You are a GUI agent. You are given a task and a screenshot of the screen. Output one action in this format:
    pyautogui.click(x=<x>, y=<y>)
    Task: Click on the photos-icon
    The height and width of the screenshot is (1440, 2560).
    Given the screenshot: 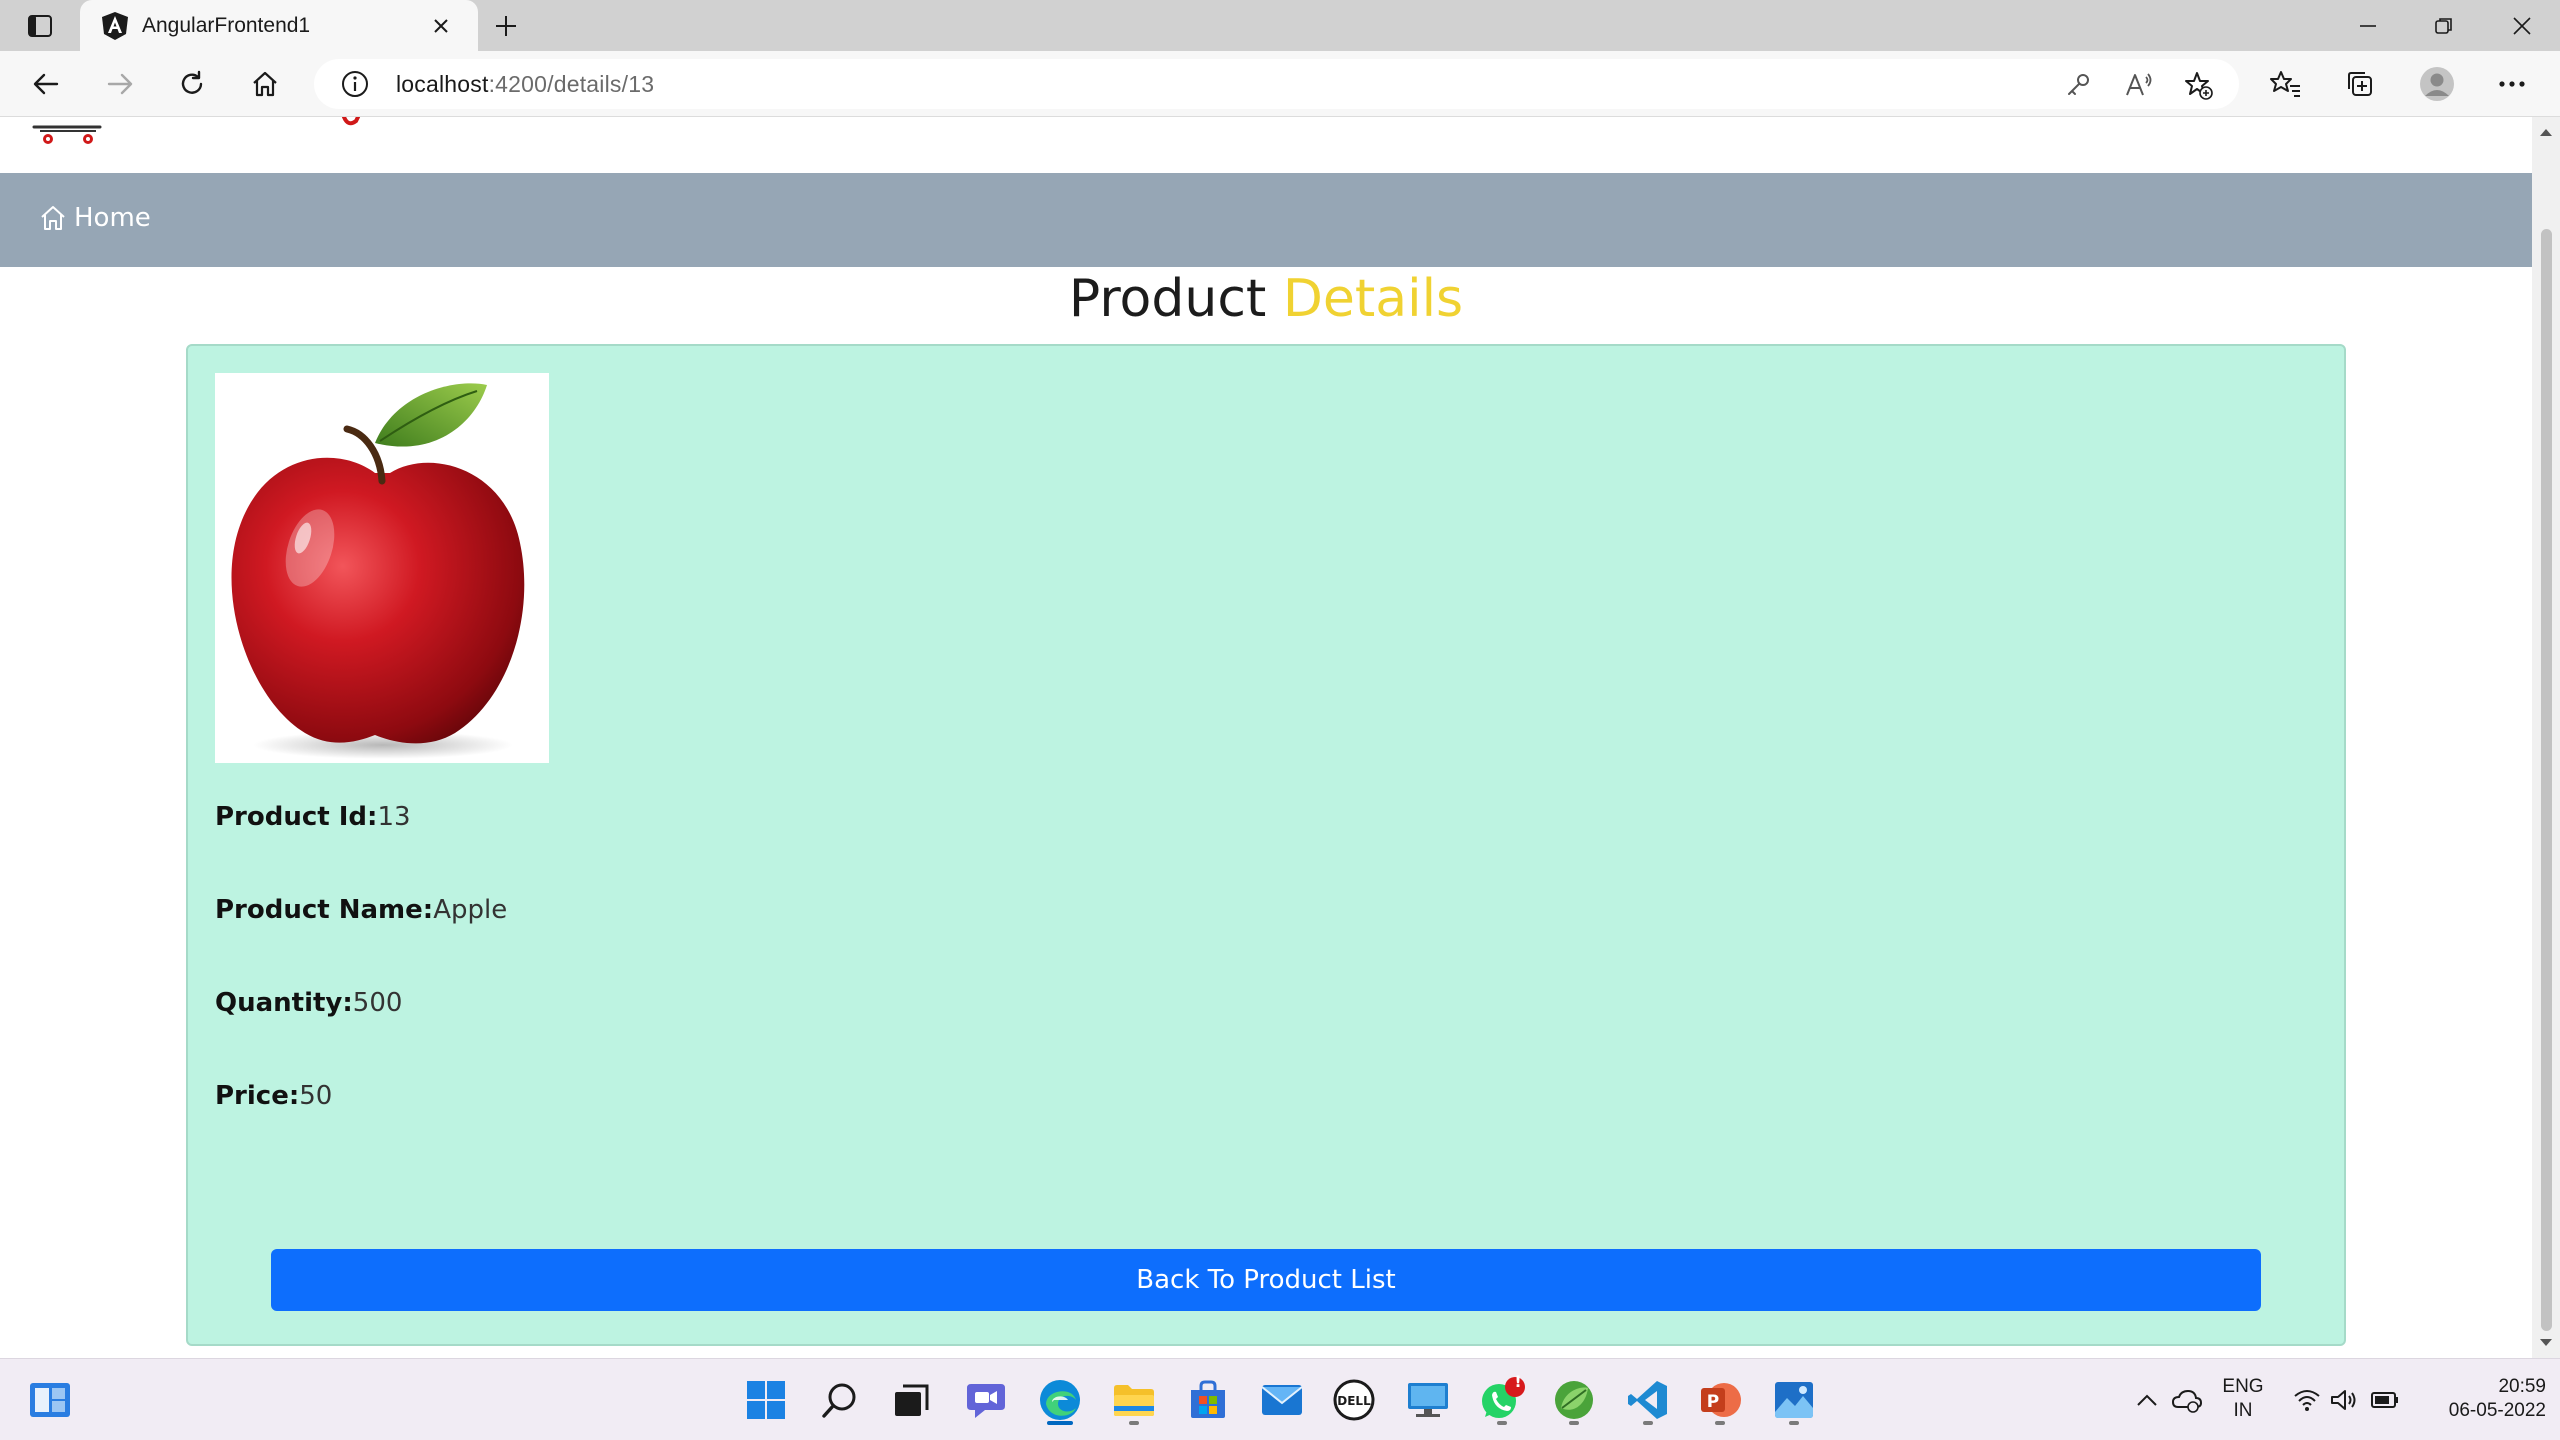 What is the action you would take?
    pyautogui.click(x=1794, y=1400)
    